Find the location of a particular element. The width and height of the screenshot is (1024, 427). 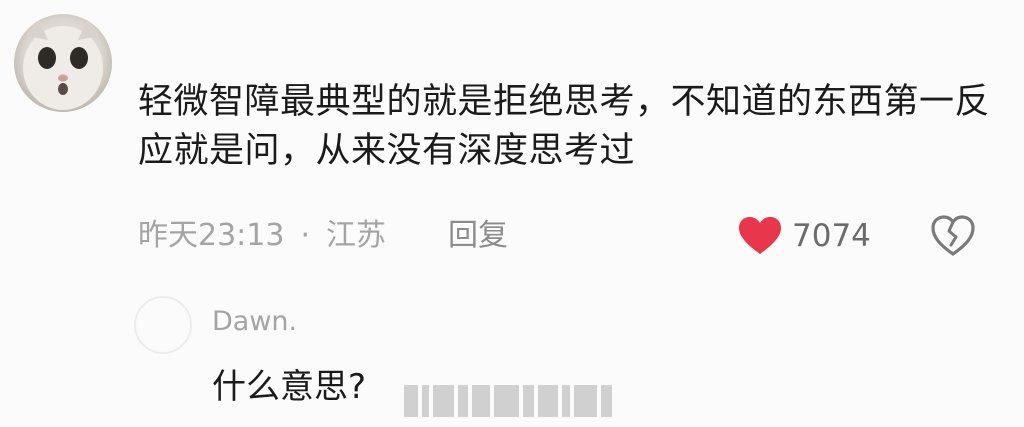

broken-heart-icon is located at coordinates (953, 235).